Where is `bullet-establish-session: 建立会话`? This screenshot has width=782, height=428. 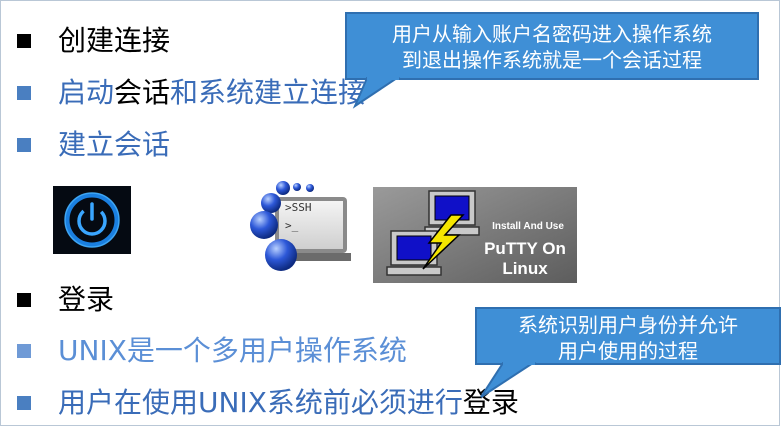 bullet-establish-session: 建立会话 is located at coordinates (93, 145).